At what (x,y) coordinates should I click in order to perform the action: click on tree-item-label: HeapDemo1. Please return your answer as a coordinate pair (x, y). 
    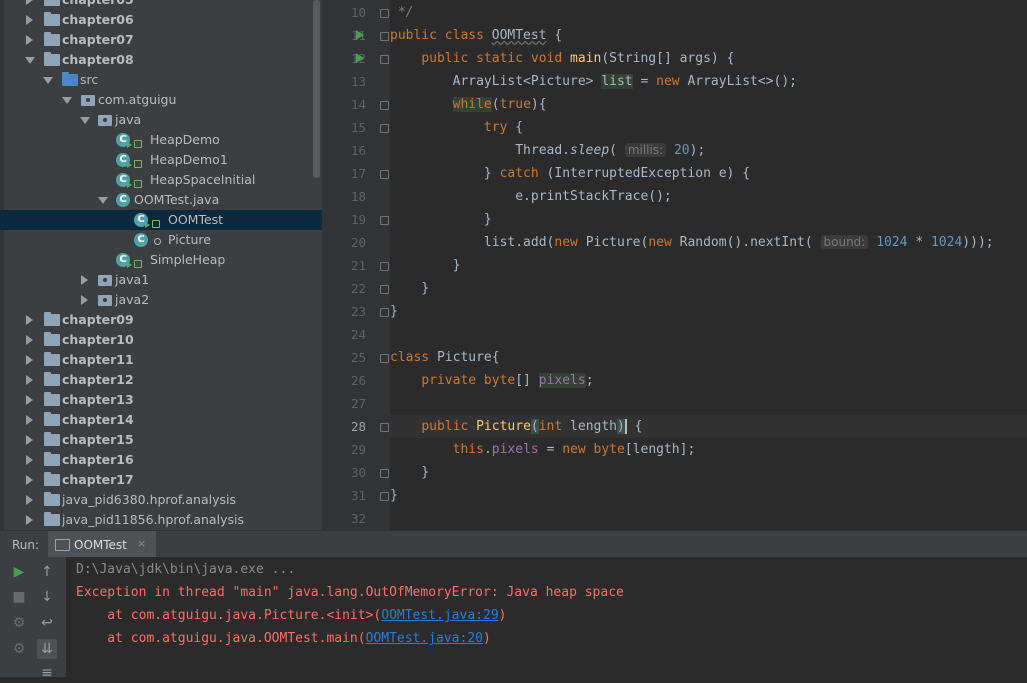
    Looking at the image, I should click on (189, 159).